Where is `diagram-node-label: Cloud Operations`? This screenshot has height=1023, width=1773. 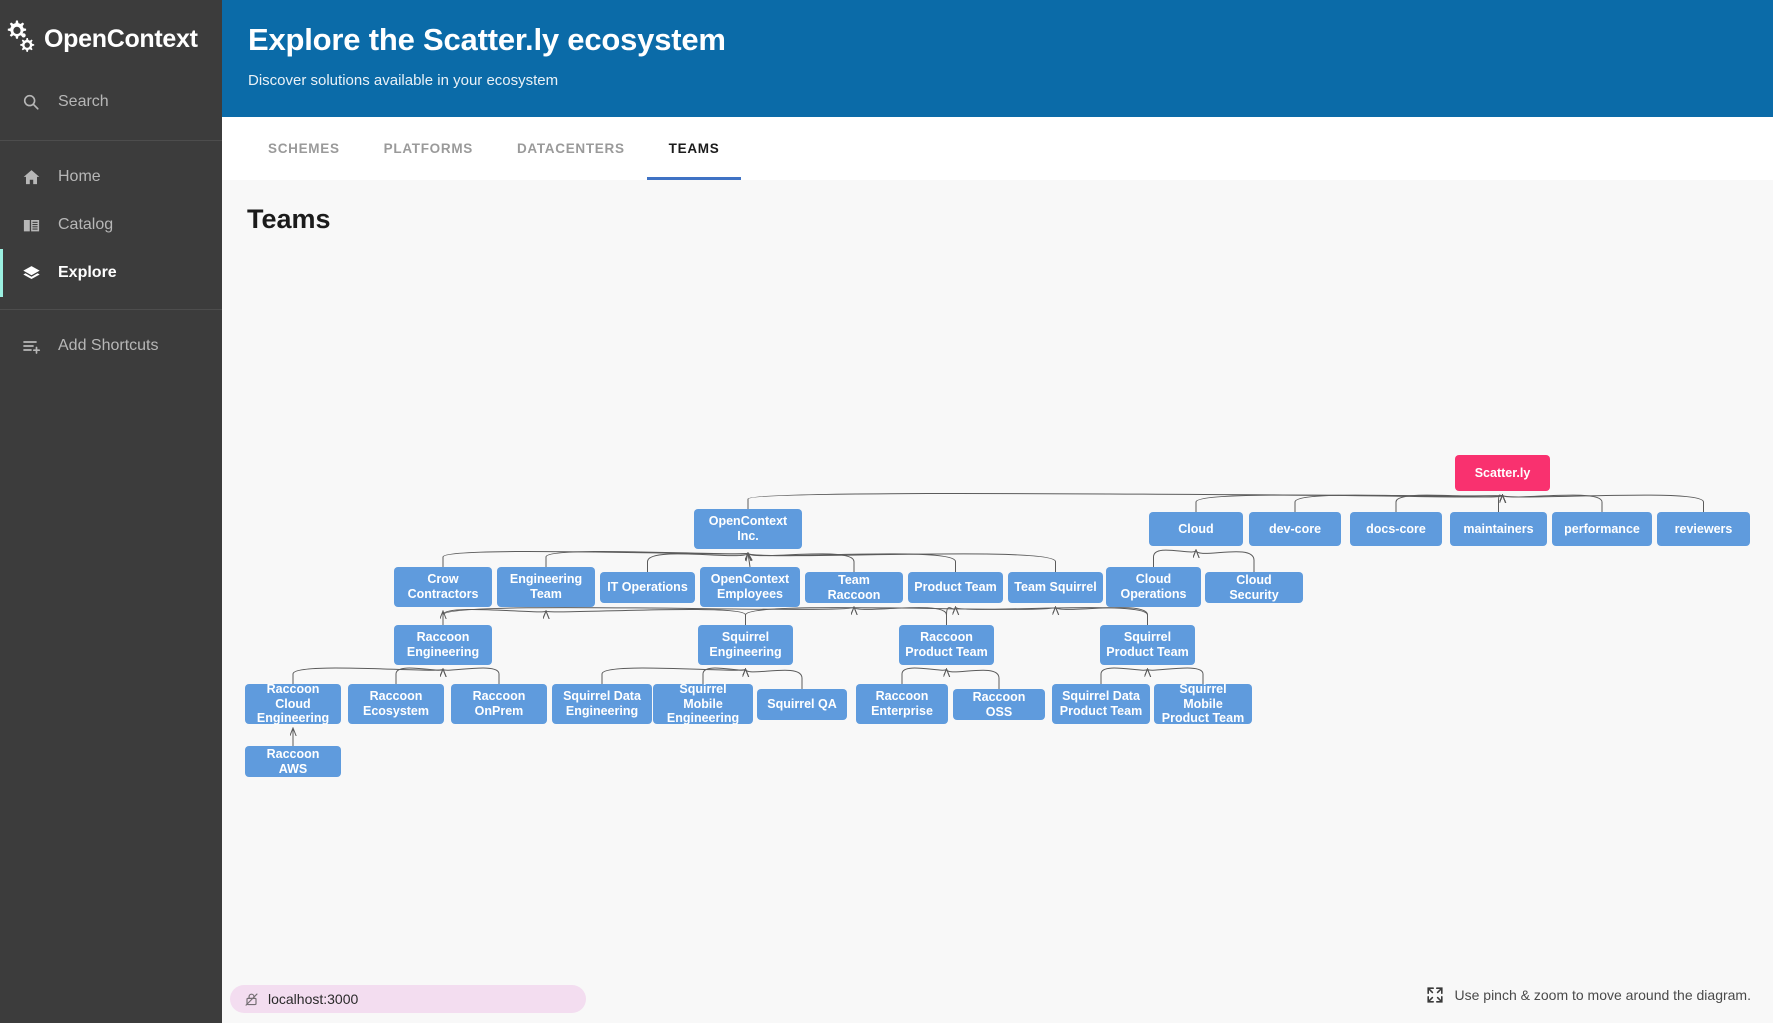 diagram-node-label: Cloud Operations is located at coordinates (1153, 586).